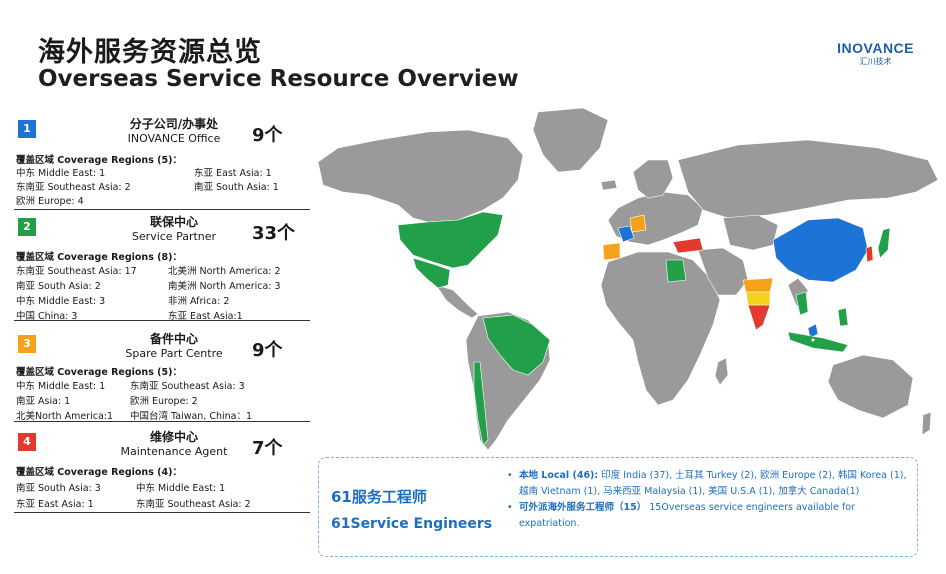  Describe the element at coordinates (58, 488) in the screenshot. I see `region-item: 南亚 South Asia: 3` at that location.